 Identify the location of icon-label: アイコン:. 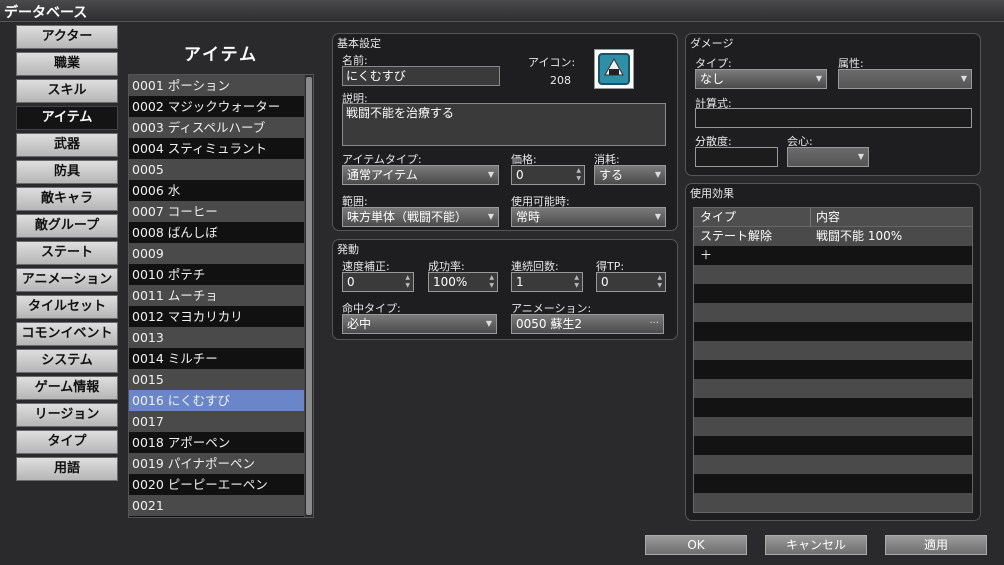
(552, 62).